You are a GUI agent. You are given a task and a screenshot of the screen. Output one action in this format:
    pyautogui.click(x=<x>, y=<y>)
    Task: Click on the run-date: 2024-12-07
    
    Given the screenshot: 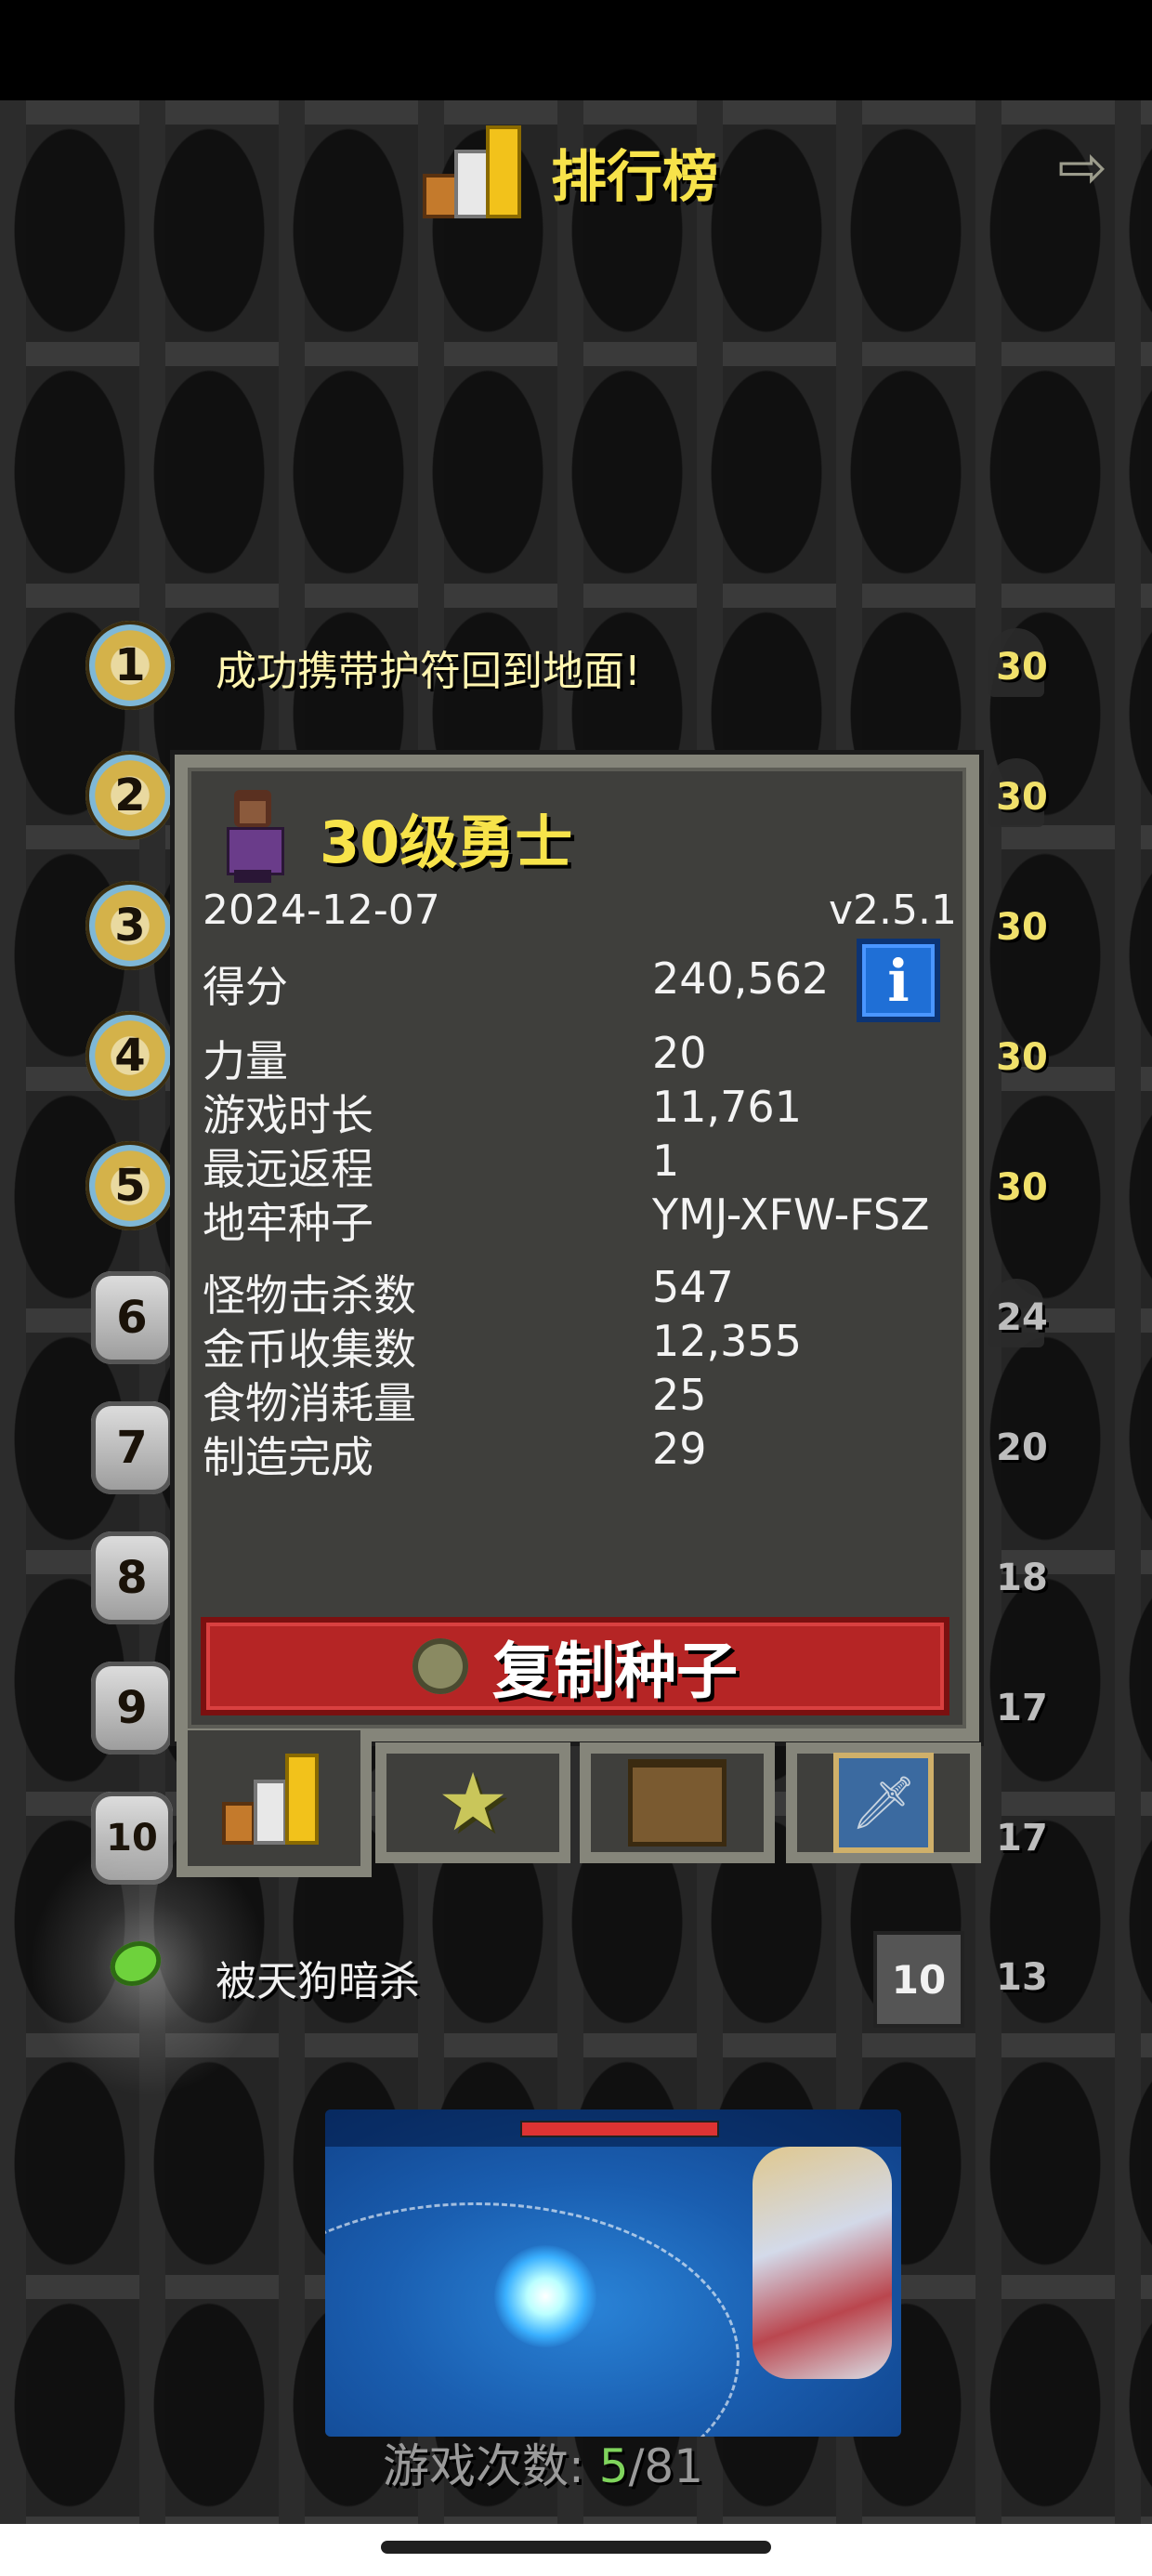 What is the action you would take?
    pyautogui.click(x=321, y=910)
    